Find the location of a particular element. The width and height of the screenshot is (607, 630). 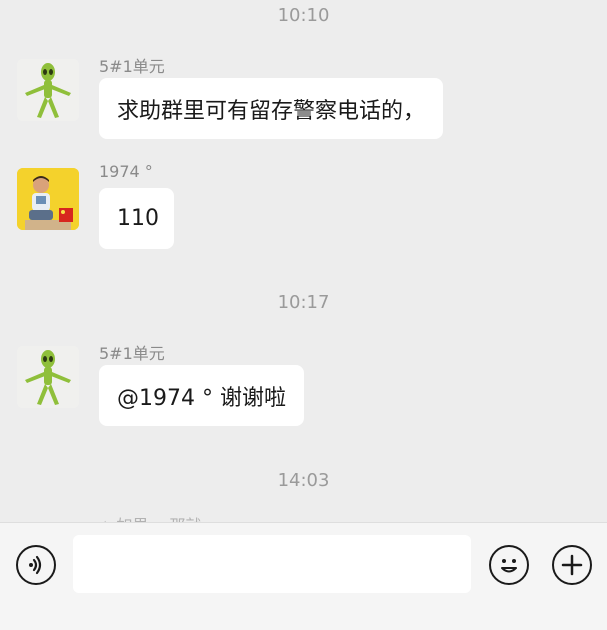

voice-icon is located at coordinates (36, 565).